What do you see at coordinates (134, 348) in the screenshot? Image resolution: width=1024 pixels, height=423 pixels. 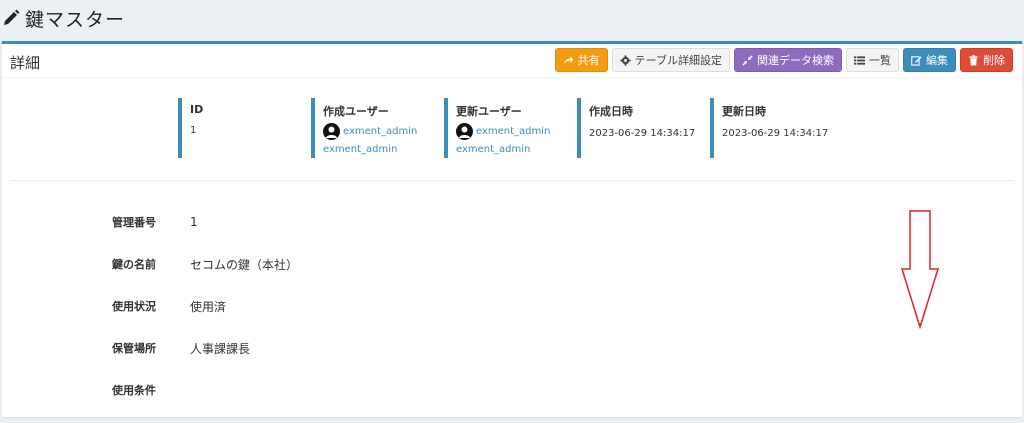 I see `field-label: 保管場所` at bounding box center [134, 348].